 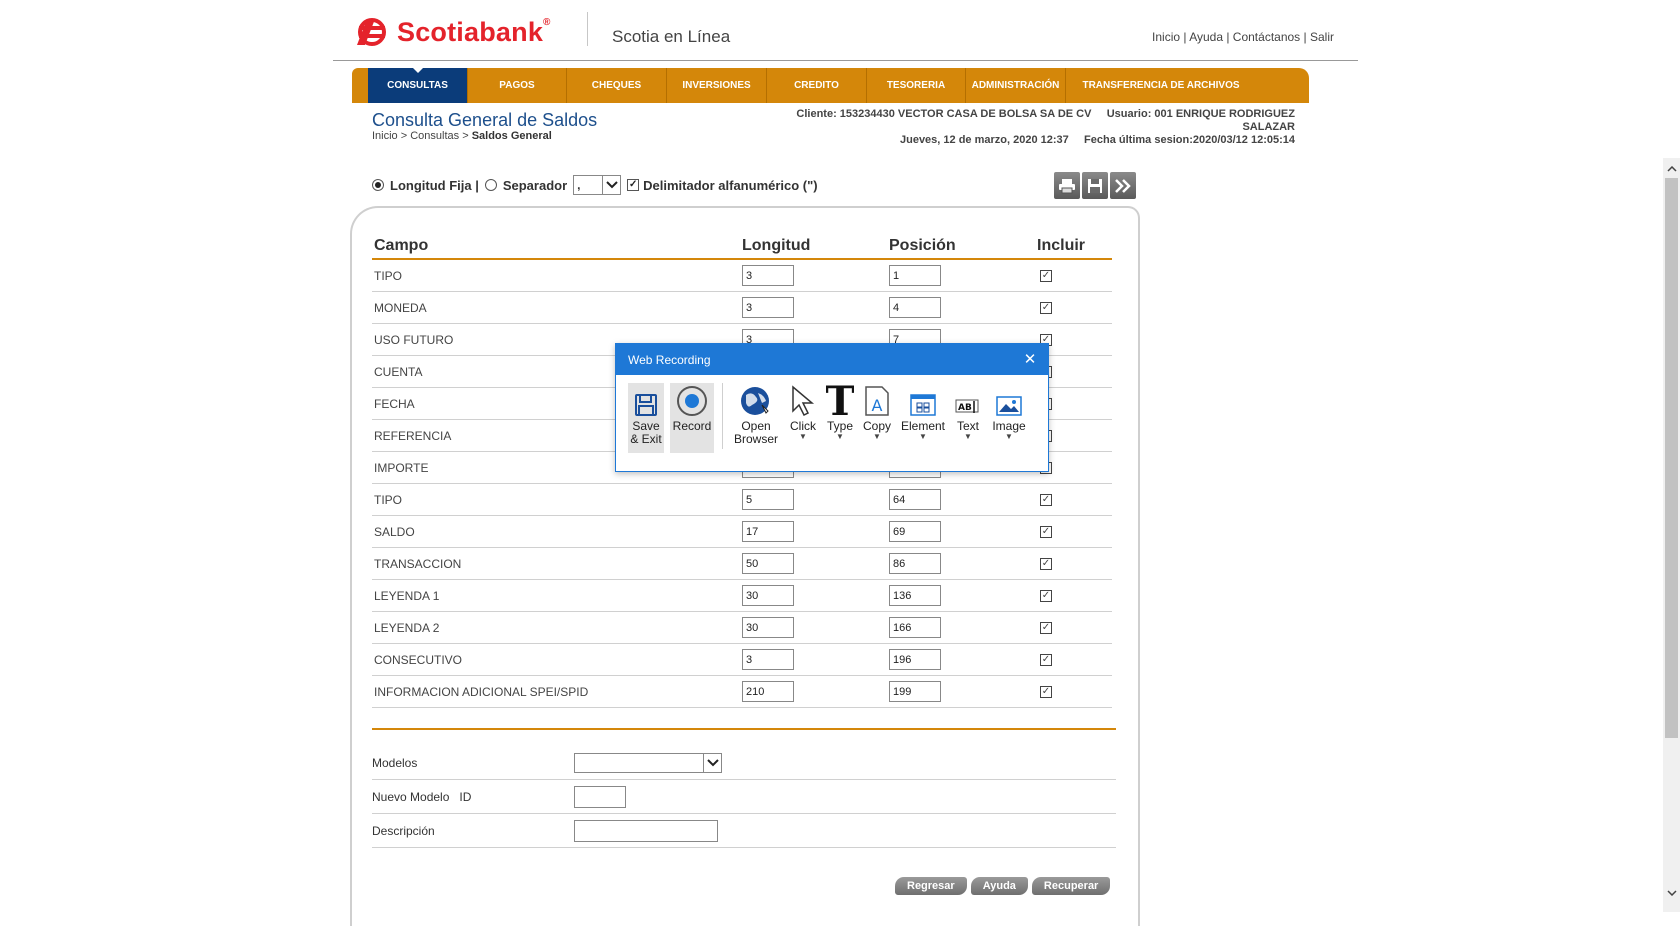 I want to click on open-browser-button: Open Browser, so click(x=756, y=418).